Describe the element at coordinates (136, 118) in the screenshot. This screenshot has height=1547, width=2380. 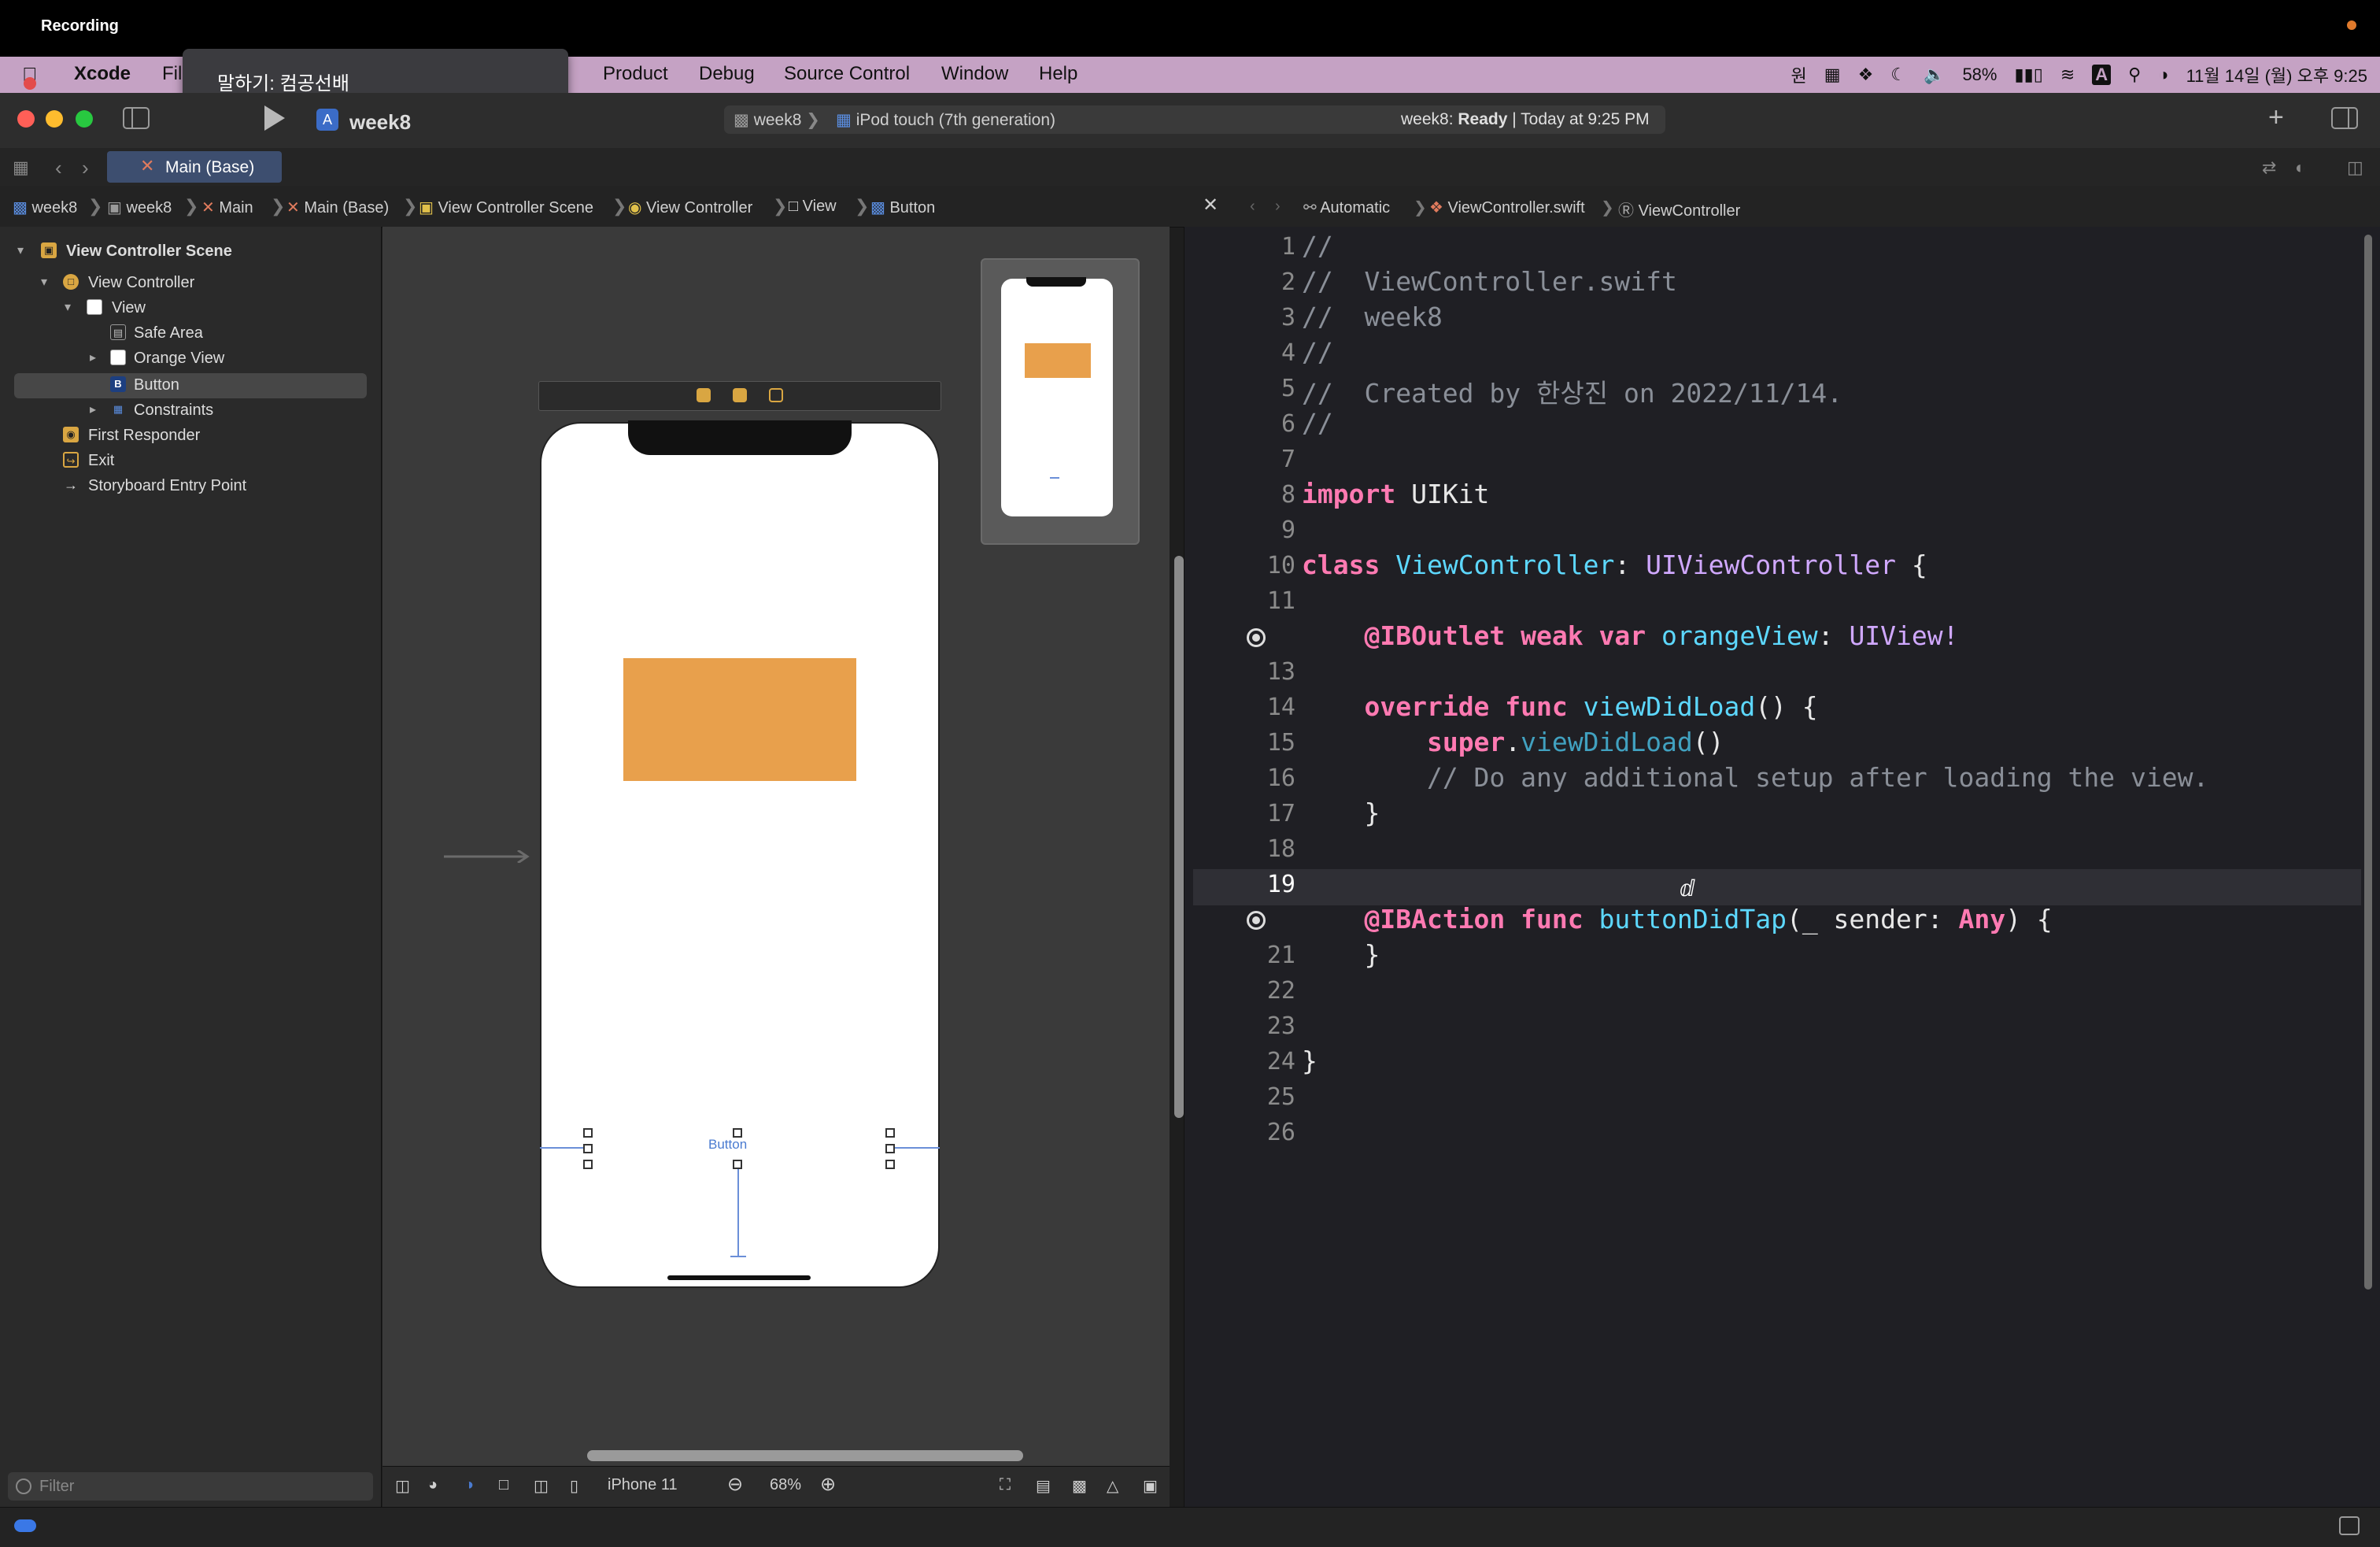
I see `navigator-toggle-icon` at that location.